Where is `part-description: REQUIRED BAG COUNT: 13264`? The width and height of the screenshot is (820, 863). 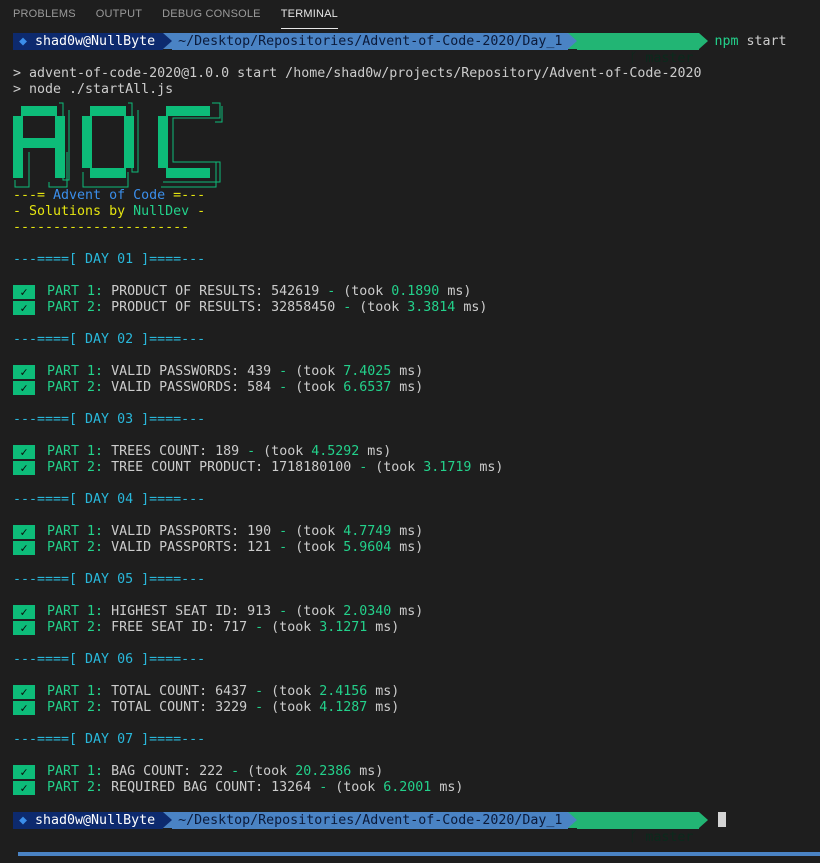 part-description: REQUIRED BAG COUNT: 13264 is located at coordinates (211, 787).